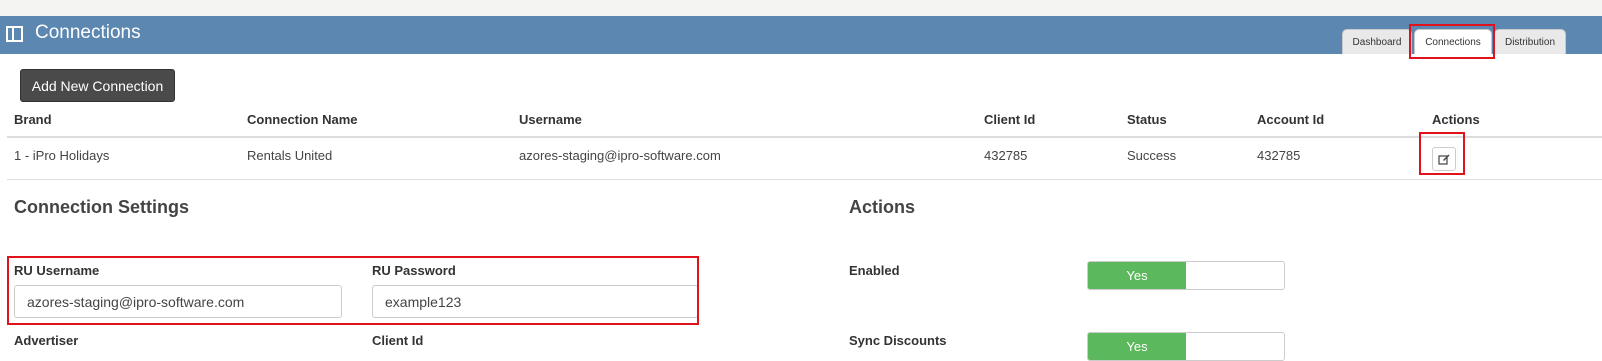 The image size is (1602, 361). I want to click on column-header-actions: Actions, so click(1456, 119).